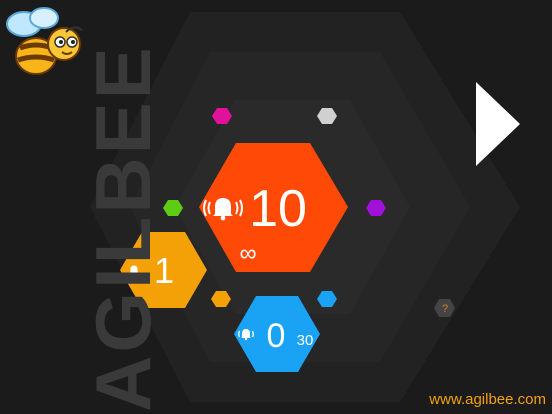 This screenshot has height=414, width=552. I want to click on play-icon, so click(498, 124).